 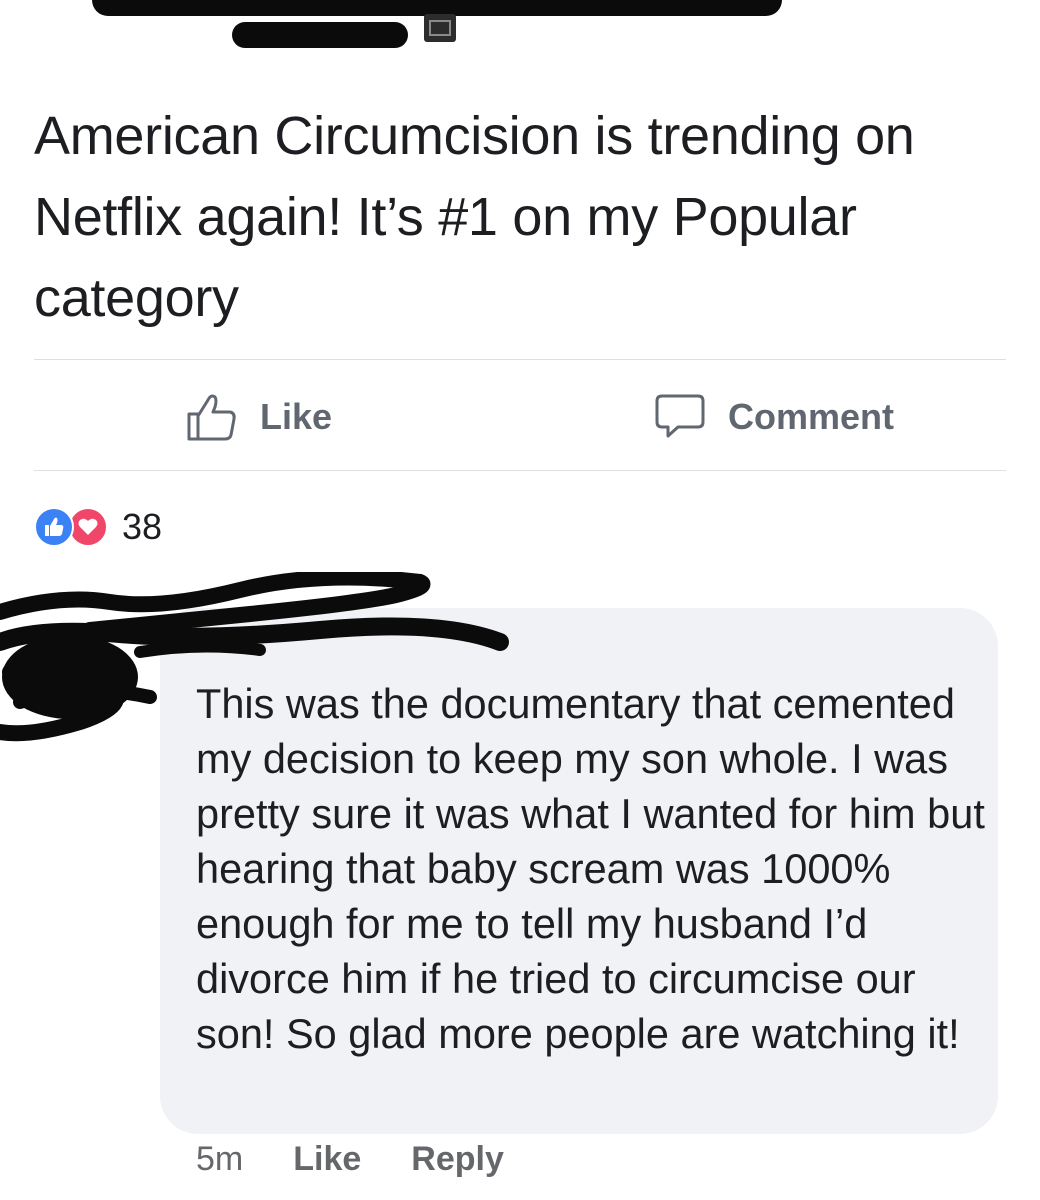 I want to click on comment-button: Comment, so click(x=774, y=417).